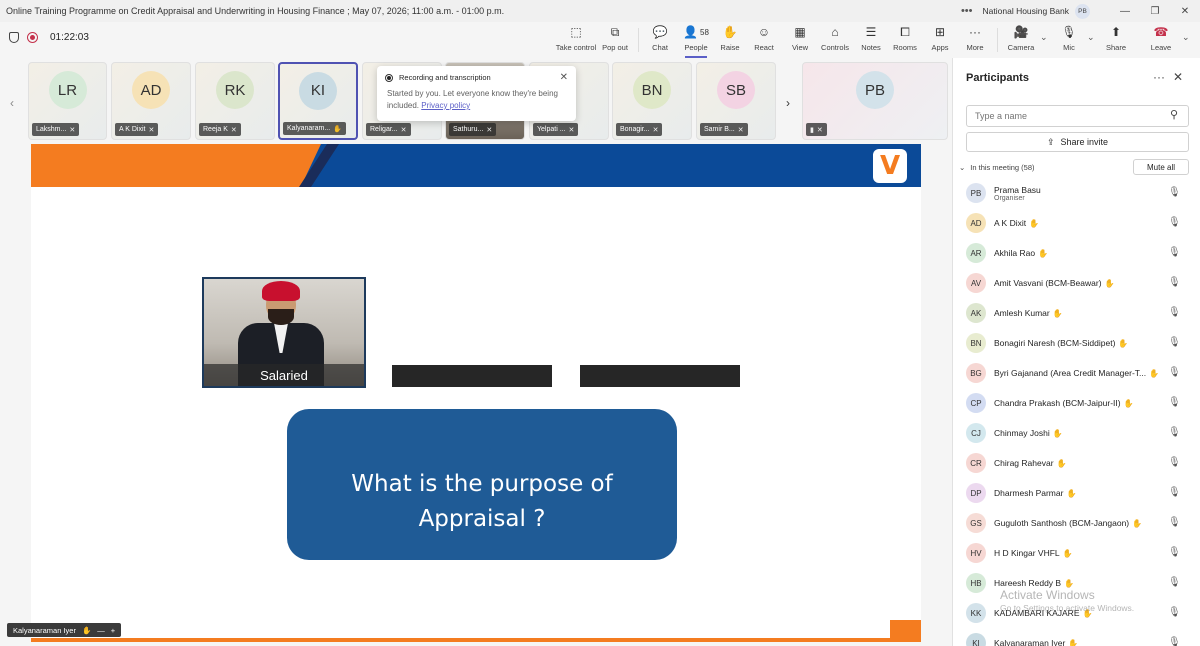  Describe the element at coordinates (1068, 523) in the screenshot. I see `participant-name-block: Guguloth Santhosh (BCM-Jangaon) ✋` at that location.